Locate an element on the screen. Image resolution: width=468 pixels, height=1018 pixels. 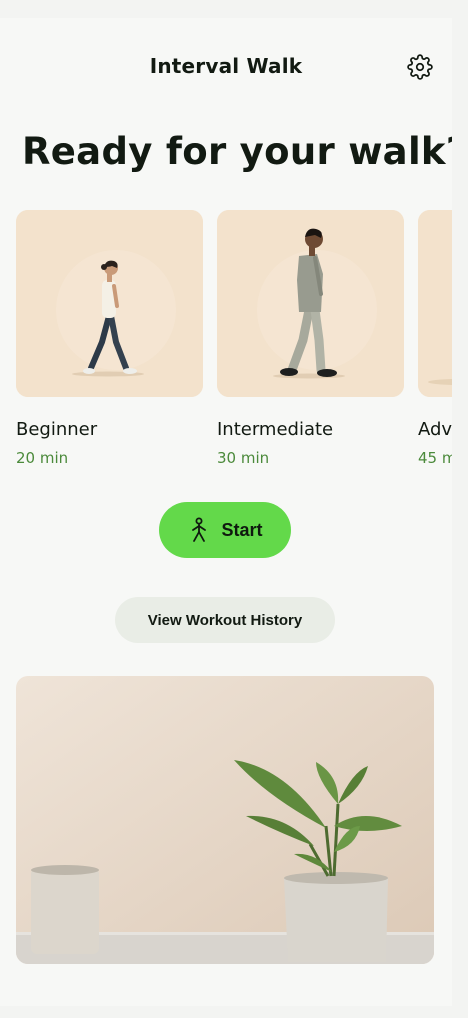
settings-button is located at coordinates (420, 67).